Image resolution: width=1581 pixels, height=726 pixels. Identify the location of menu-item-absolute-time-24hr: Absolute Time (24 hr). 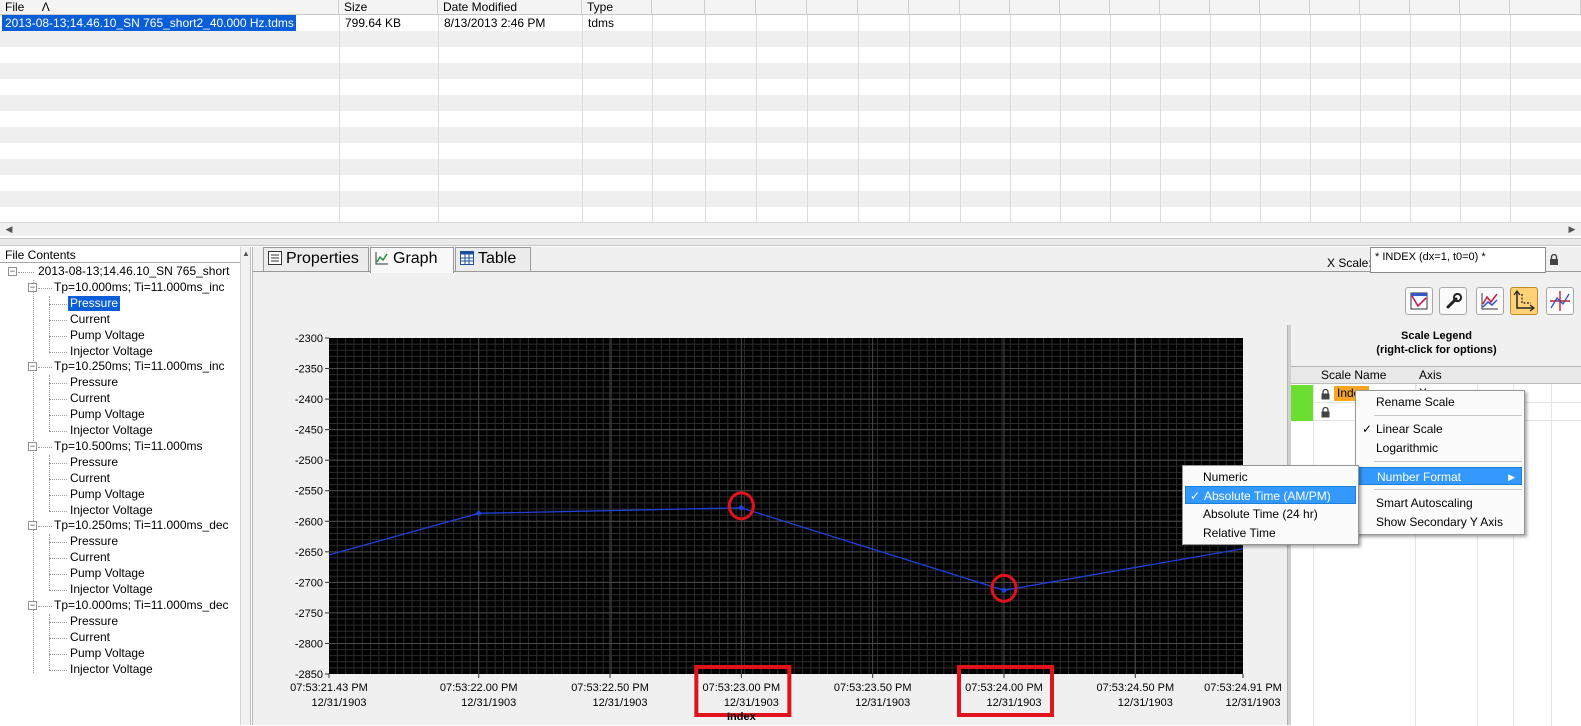
(1270, 514).